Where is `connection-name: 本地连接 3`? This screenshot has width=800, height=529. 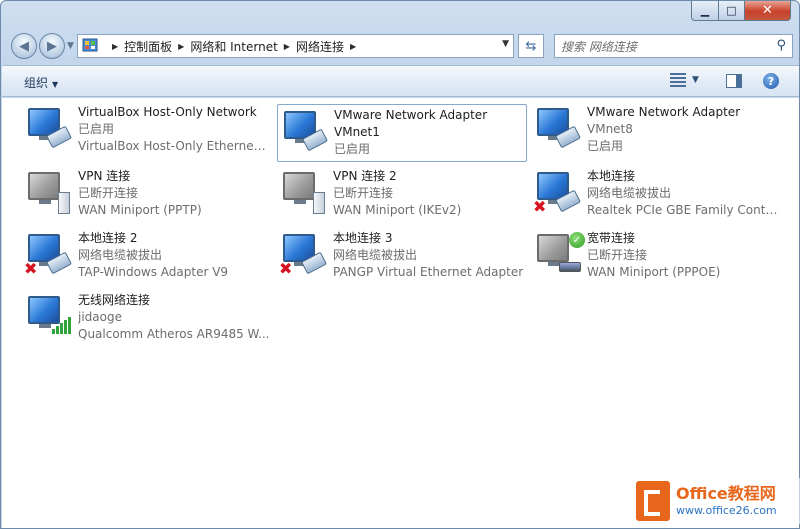
connection-name: 本地连接 3 is located at coordinates (363, 238).